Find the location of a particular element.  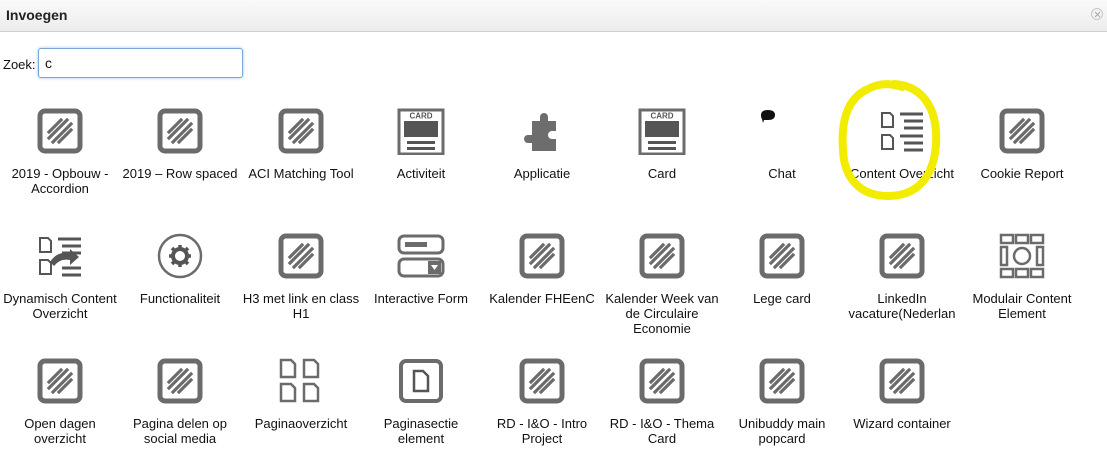

tile-label: Pagina delen op social media is located at coordinates (180, 431).